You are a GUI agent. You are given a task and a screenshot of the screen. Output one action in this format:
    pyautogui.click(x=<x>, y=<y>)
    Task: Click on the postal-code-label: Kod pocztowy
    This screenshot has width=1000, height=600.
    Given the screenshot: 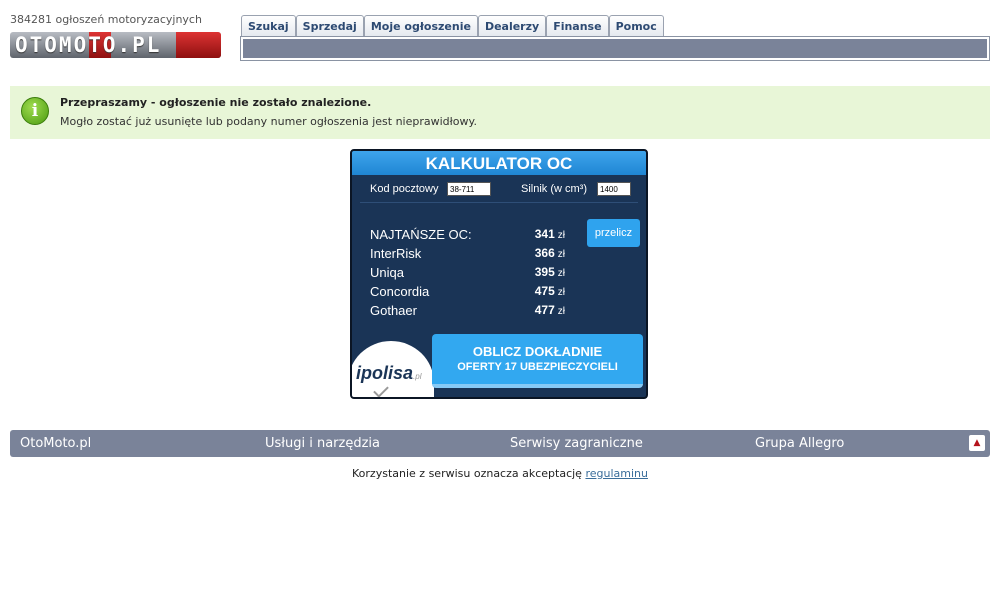 What is the action you would take?
    pyautogui.click(x=404, y=189)
    